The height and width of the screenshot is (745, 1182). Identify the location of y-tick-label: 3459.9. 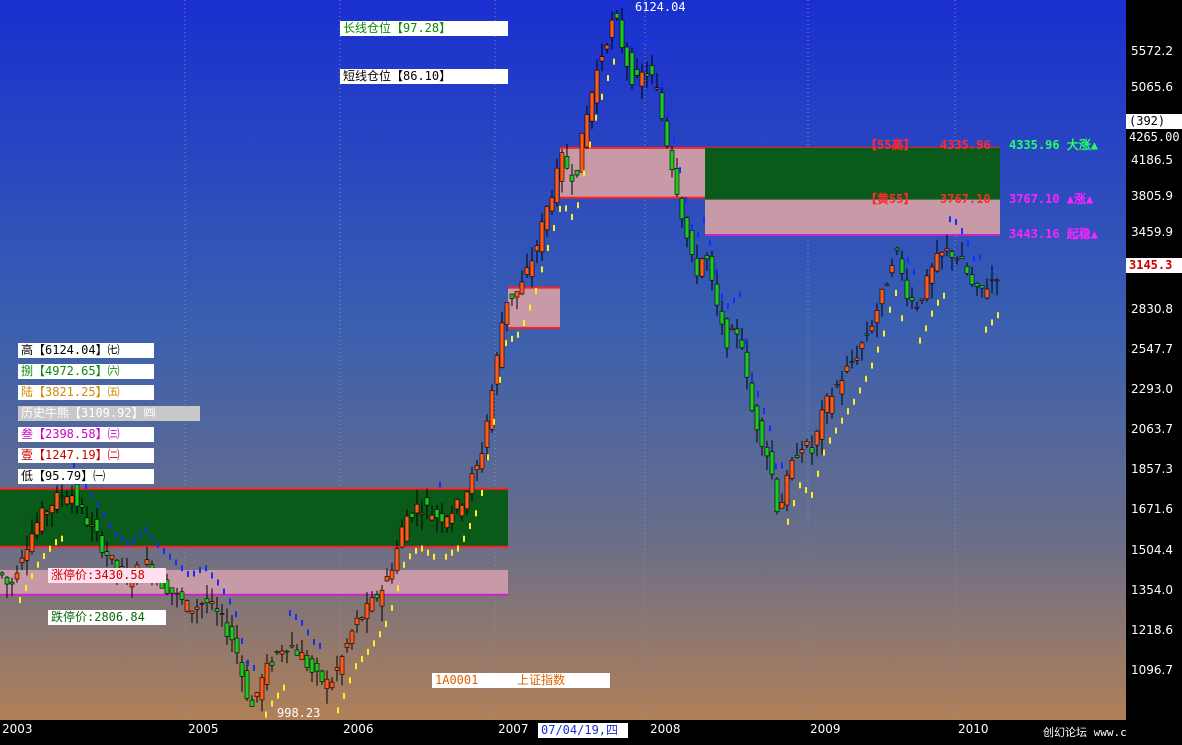
(1152, 232).